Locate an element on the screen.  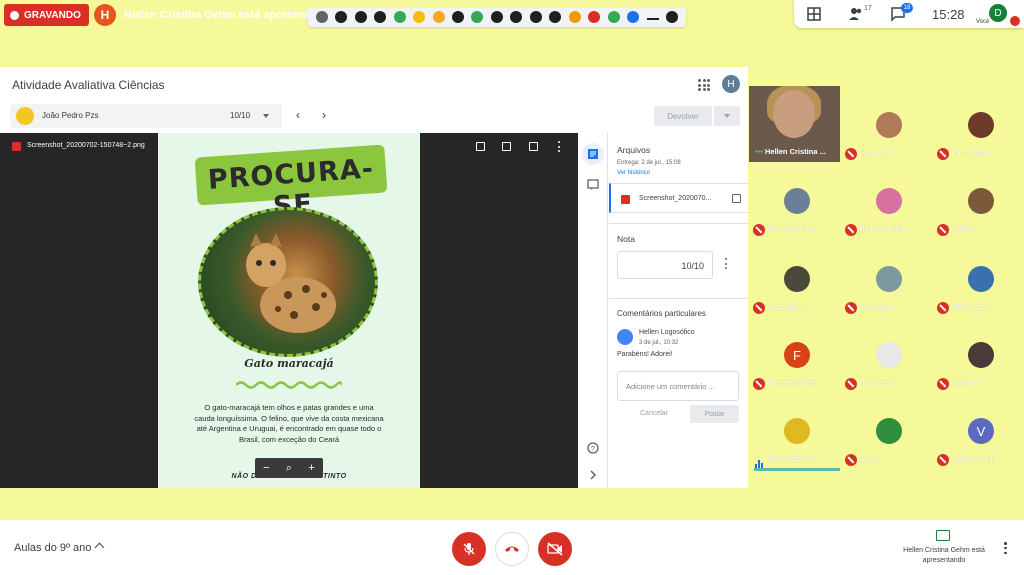
volume-icon is located at coordinates (380, 17).